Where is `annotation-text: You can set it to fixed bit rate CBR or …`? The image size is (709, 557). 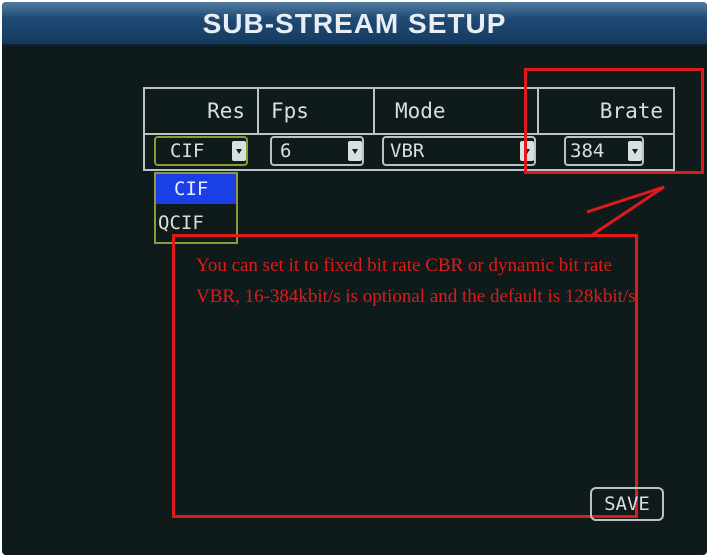 annotation-text: You can set it to fixed bit rate CBR or … is located at coordinates (416, 281).